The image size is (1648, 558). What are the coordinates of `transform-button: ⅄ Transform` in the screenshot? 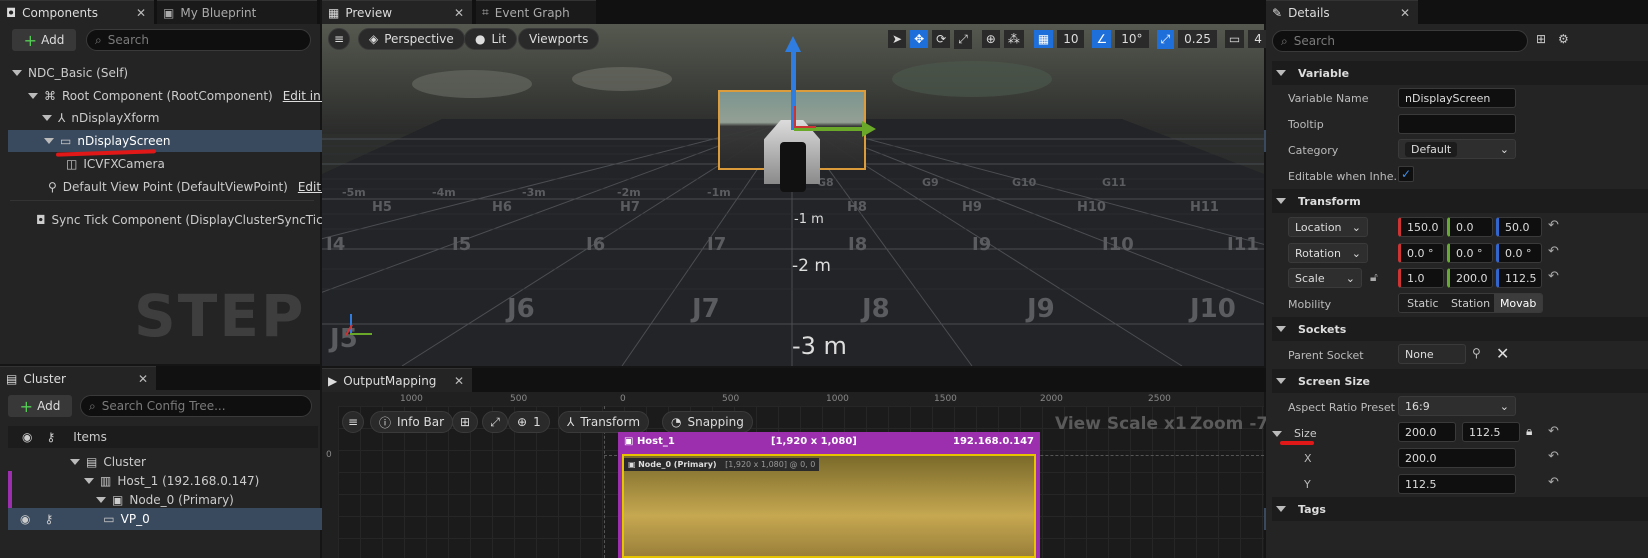 It's located at (604, 422).